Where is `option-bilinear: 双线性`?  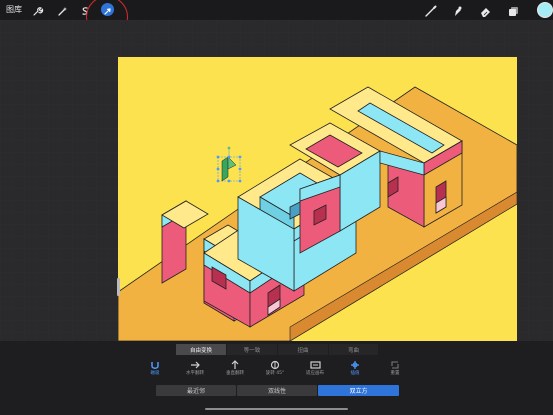
option-bilinear: 双线性 is located at coordinates (277, 390).